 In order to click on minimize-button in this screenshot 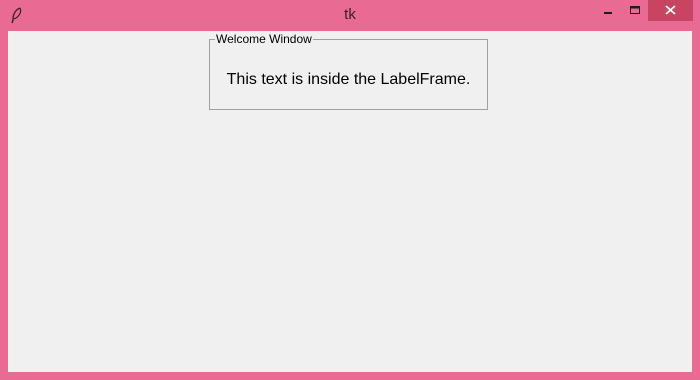, I will do `click(608, 10)`.